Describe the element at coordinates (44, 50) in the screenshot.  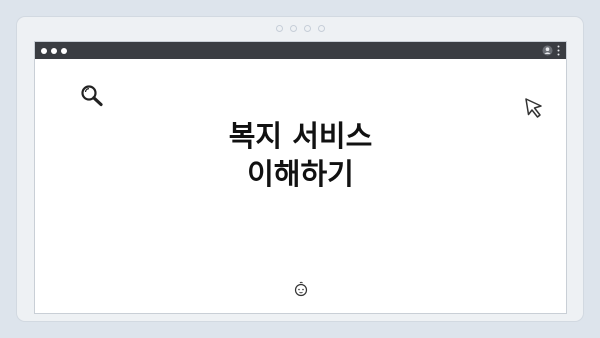
I see `close-dot` at that location.